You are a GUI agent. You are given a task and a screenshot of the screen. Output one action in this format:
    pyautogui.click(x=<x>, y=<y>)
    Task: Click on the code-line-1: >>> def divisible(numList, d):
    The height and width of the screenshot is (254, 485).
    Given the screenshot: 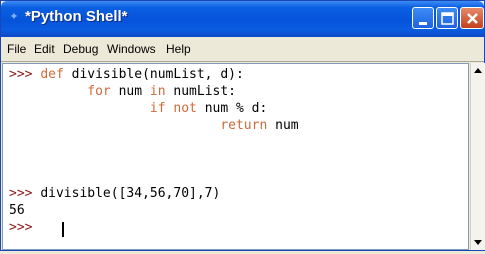 What is the action you would take?
    pyautogui.click(x=126, y=74)
    